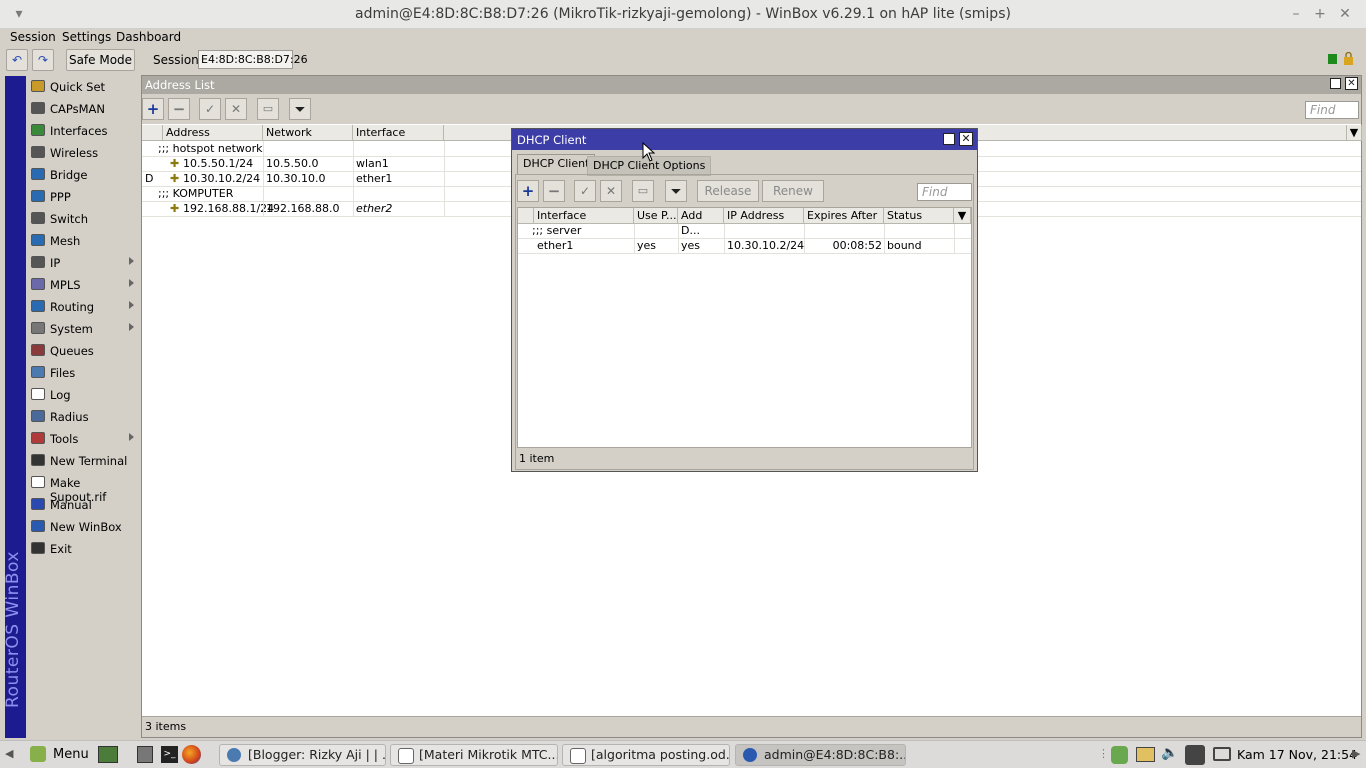 The image size is (1366, 768). I want to click on sidebar-item-files: Files, so click(83, 373).